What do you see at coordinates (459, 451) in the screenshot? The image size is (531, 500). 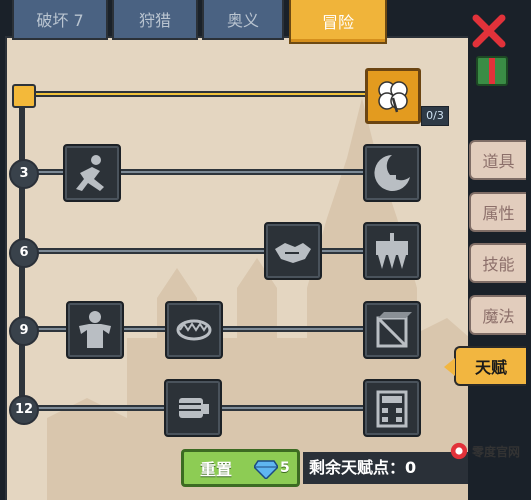 I see `watermark-logo-icon` at bounding box center [459, 451].